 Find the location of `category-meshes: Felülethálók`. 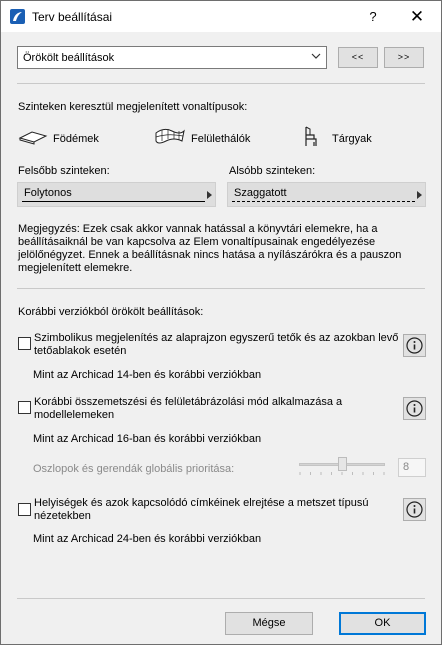

category-meshes: Felülethálók is located at coordinates (221, 139).